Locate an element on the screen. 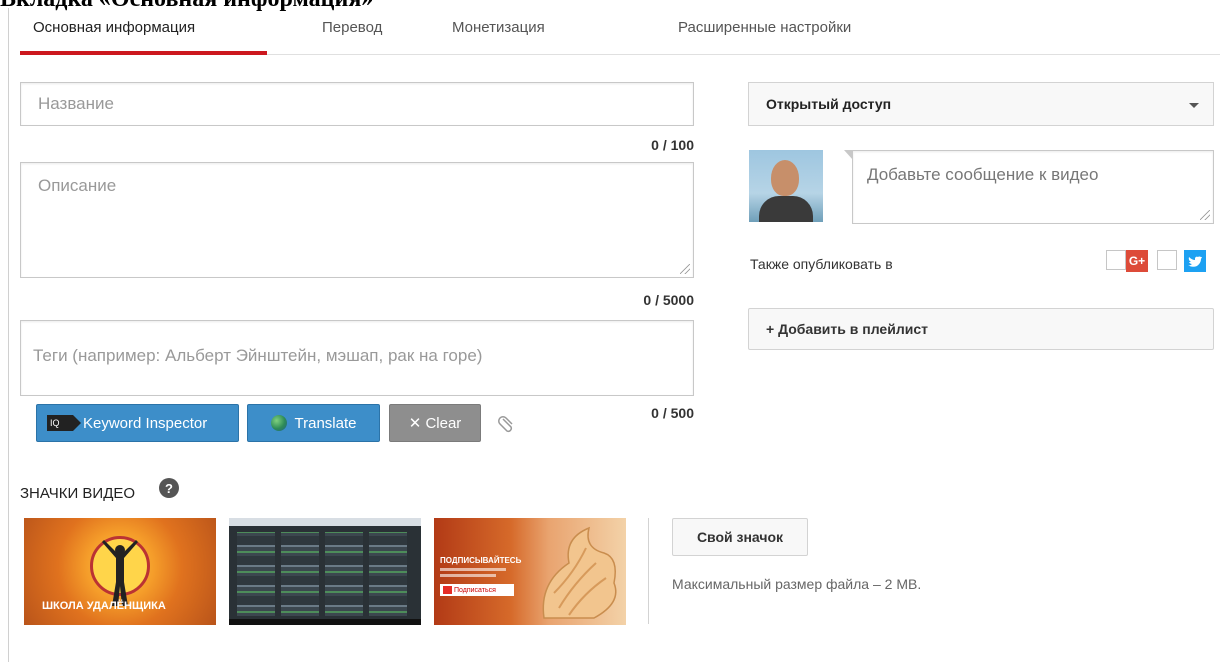 The width and height of the screenshot is (1224, 662). thumbnail-3-title: ПОДПИСЫВАЙТЕСЬ is located at coordinates (481, 560).